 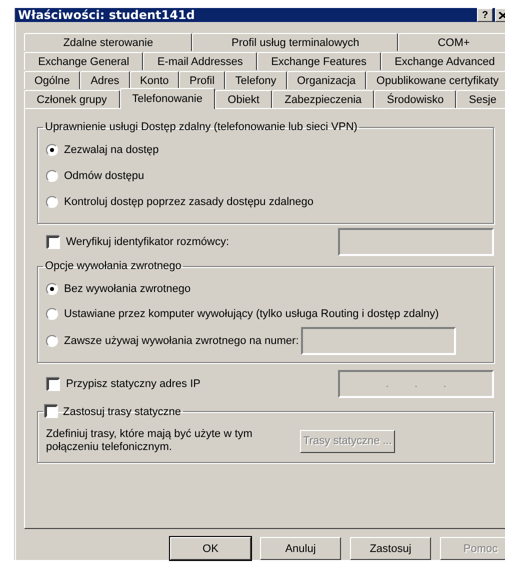 I want to click on radio-label: Ustawiane przez komputer wywołujący (tylko usługa Routing i dostęp zdalny), so click(x=251, y=314).